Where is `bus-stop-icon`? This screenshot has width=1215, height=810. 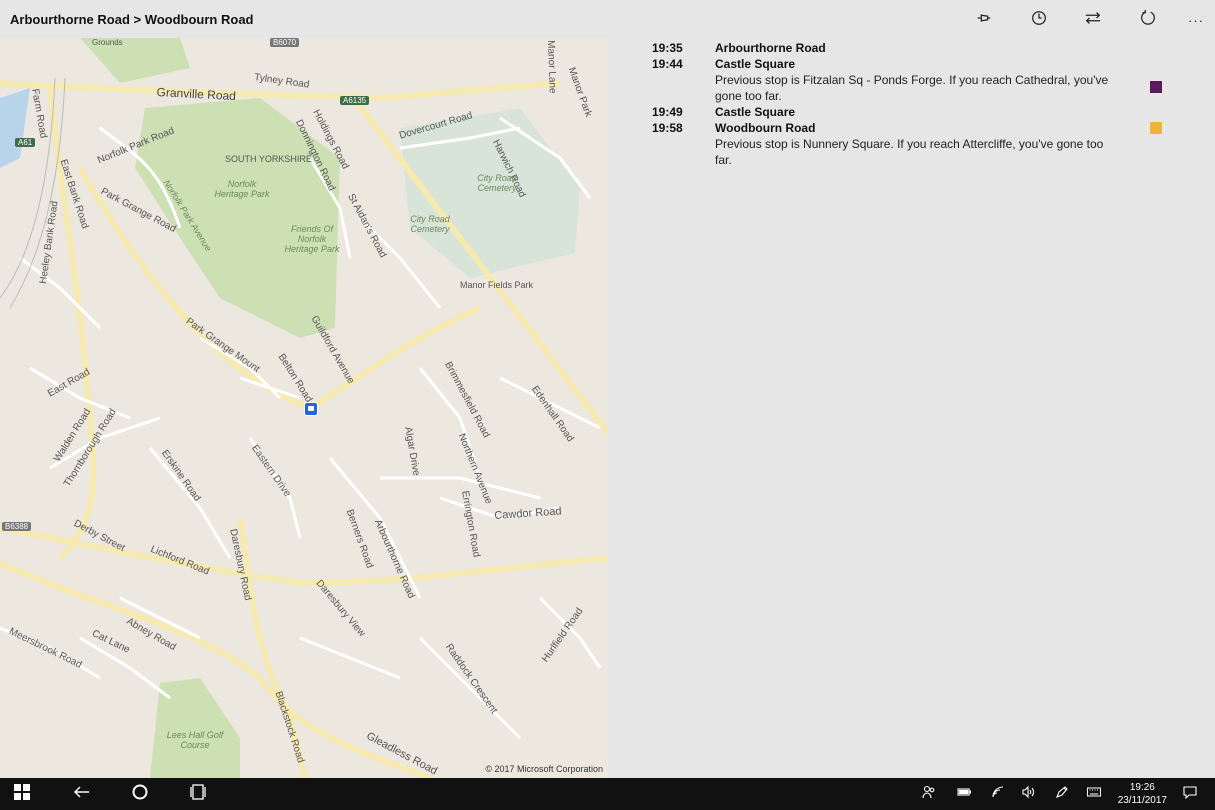
bus-stop-icon is located at coordinates (311, 409).